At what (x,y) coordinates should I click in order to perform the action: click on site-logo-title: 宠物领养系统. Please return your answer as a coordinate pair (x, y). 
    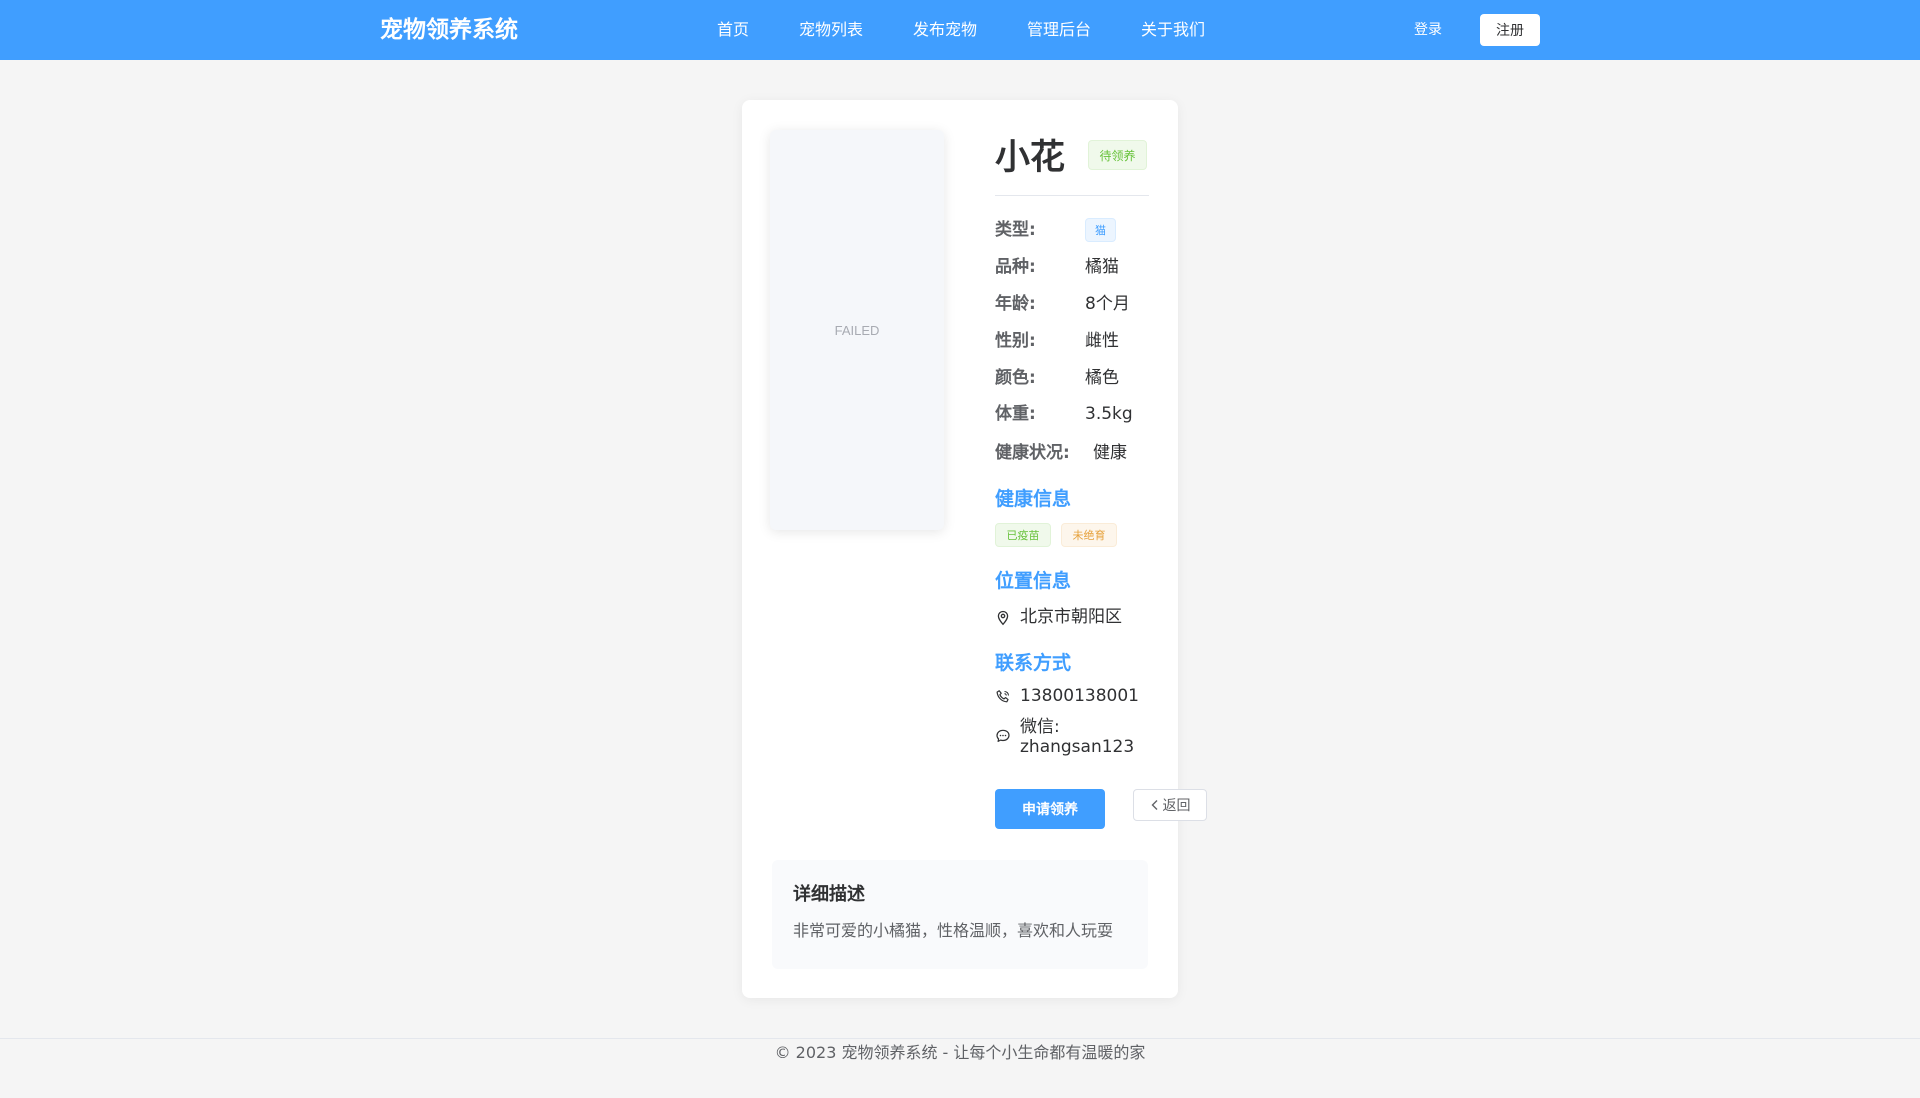
    Looking at the image, I should click on (449, 30).